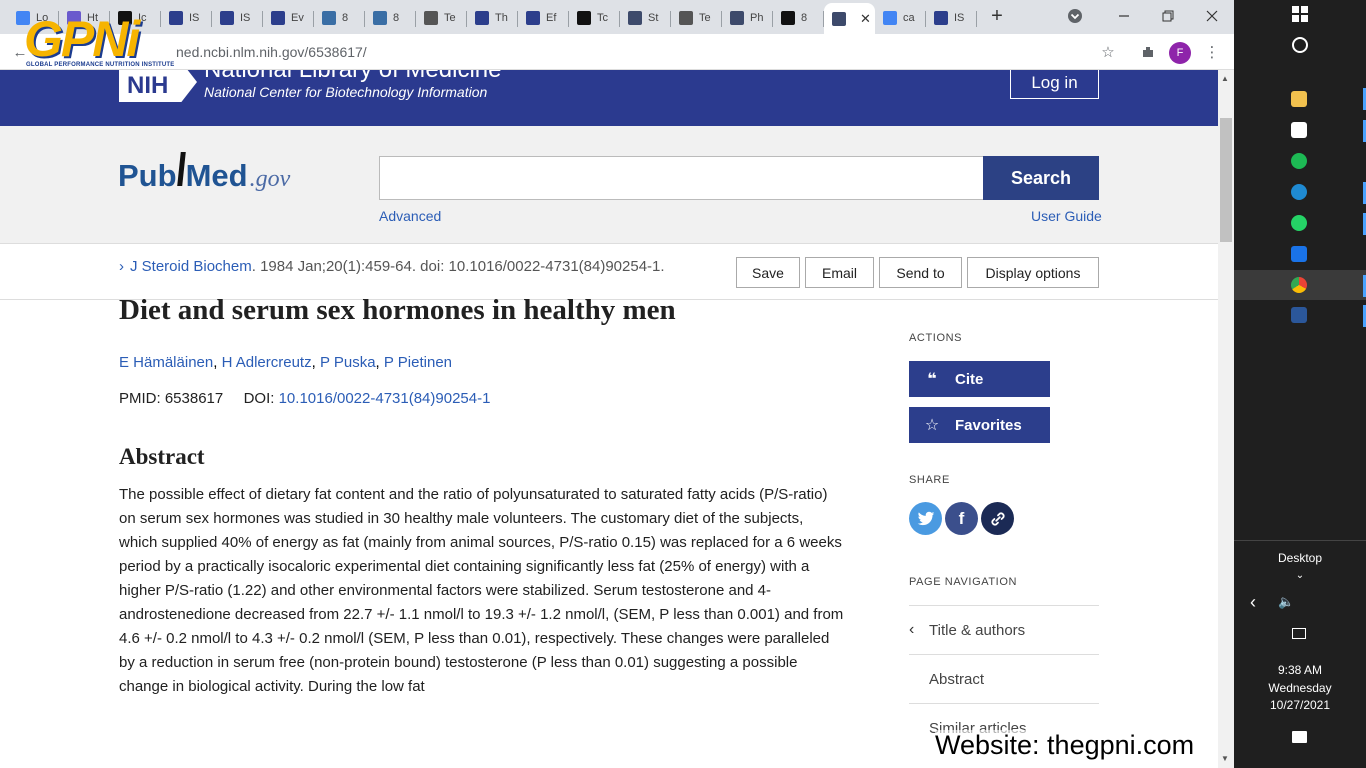 This screenshot has width=1366, height=768. I want to click on copy-link-icon, so click(997, 518).